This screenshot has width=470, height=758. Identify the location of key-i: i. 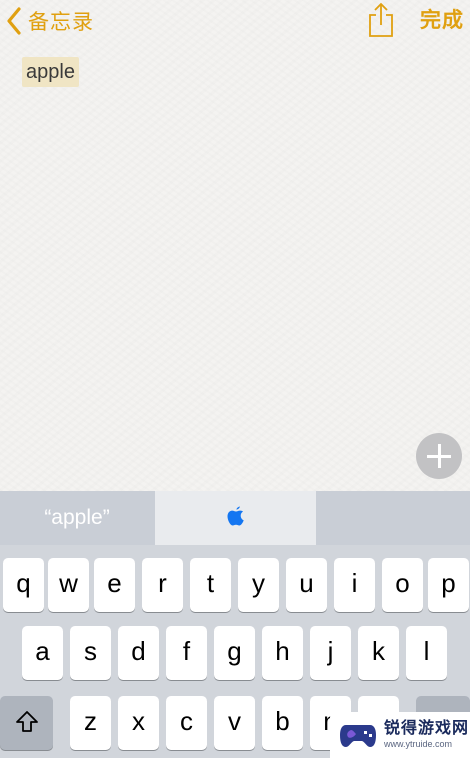
(354, 585).